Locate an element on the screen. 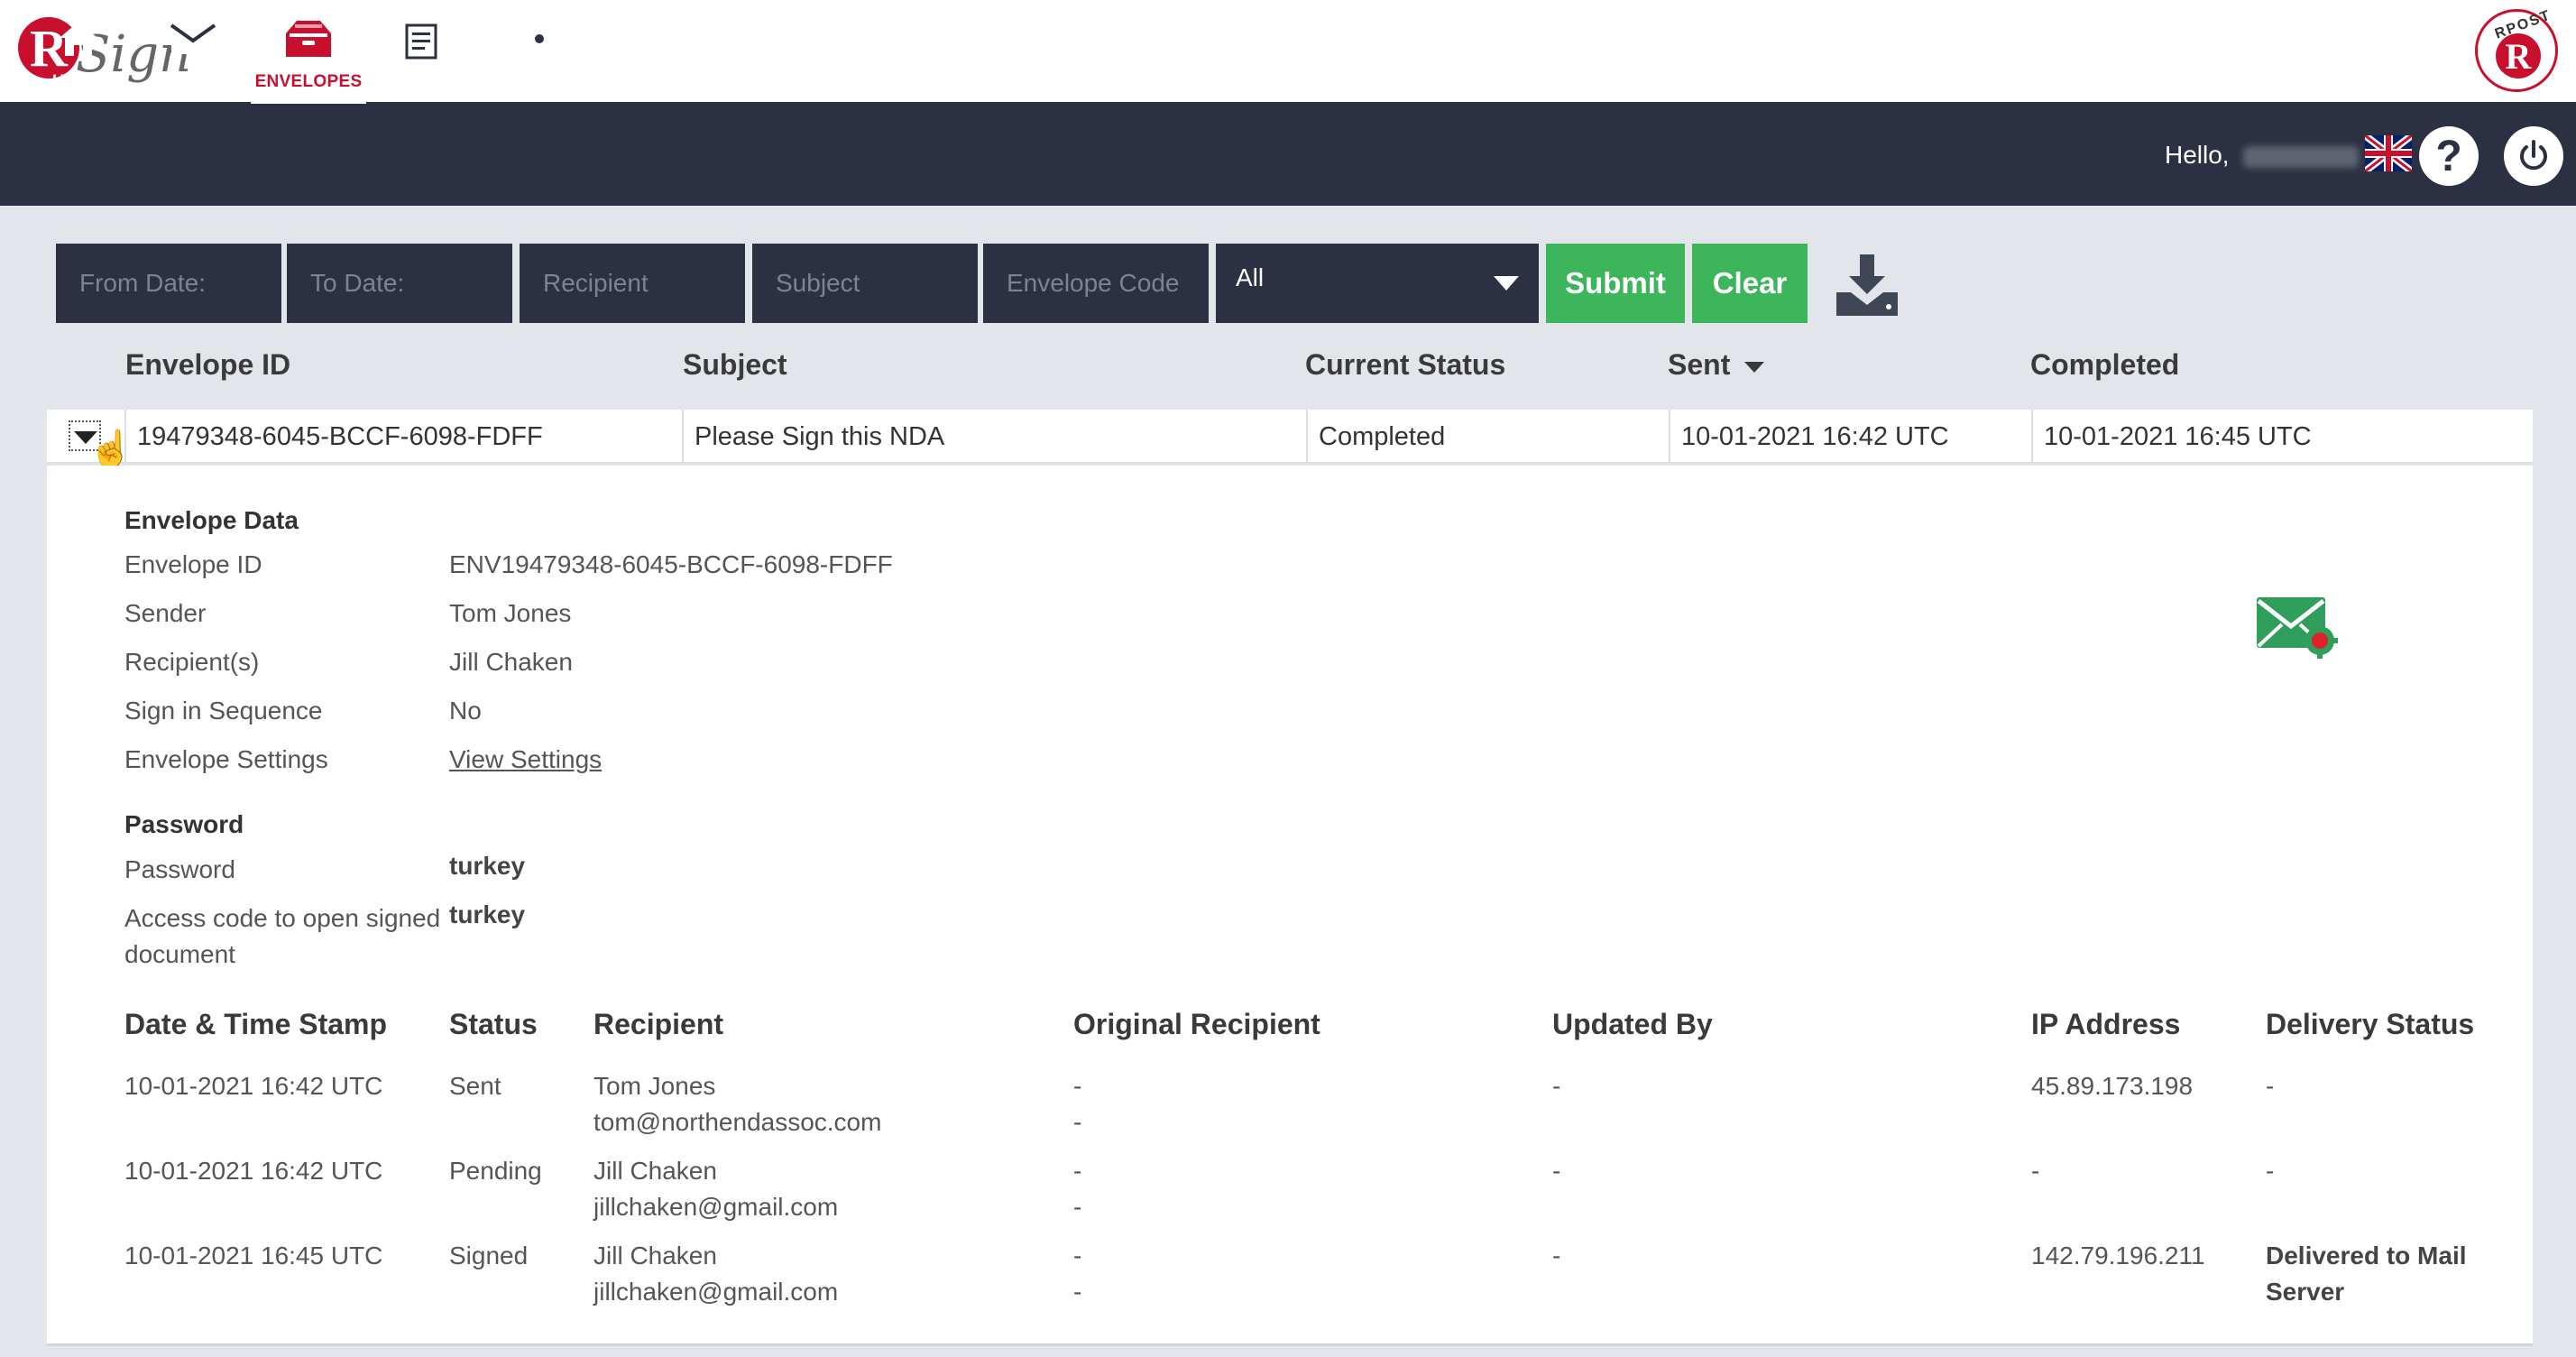 The width and height of the screenshot is (2576, 1357). col-header-completed: Completed is located at coordinates (2105, 364).